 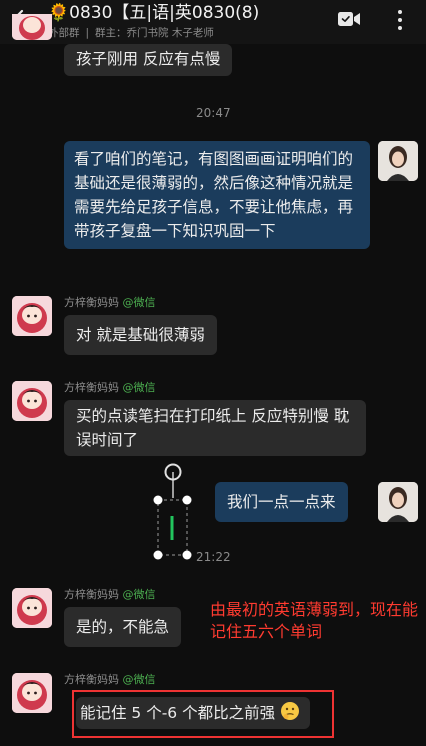 What do you see at coordinates (203, 714) in the screenshot?
I see `highlight-box` at bounding box center [203, 714].